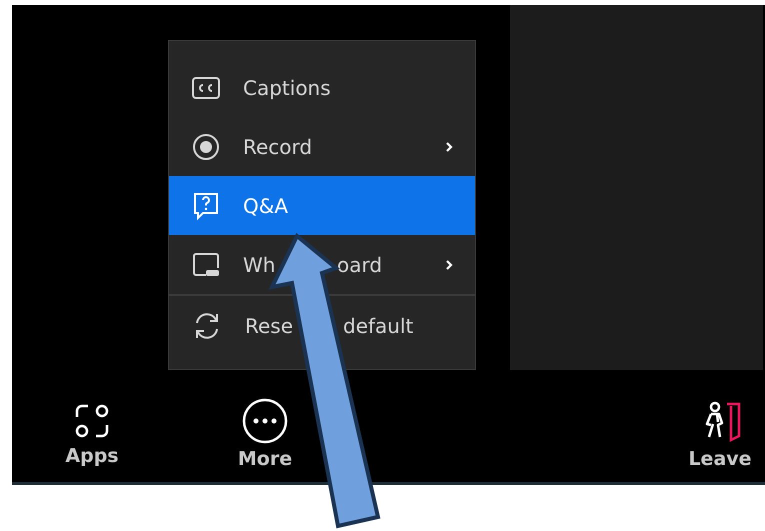  What do you see at coordinates (322, 146) in the screenshot?
I see `menu-item: Record` at bounding box center [322, 146].